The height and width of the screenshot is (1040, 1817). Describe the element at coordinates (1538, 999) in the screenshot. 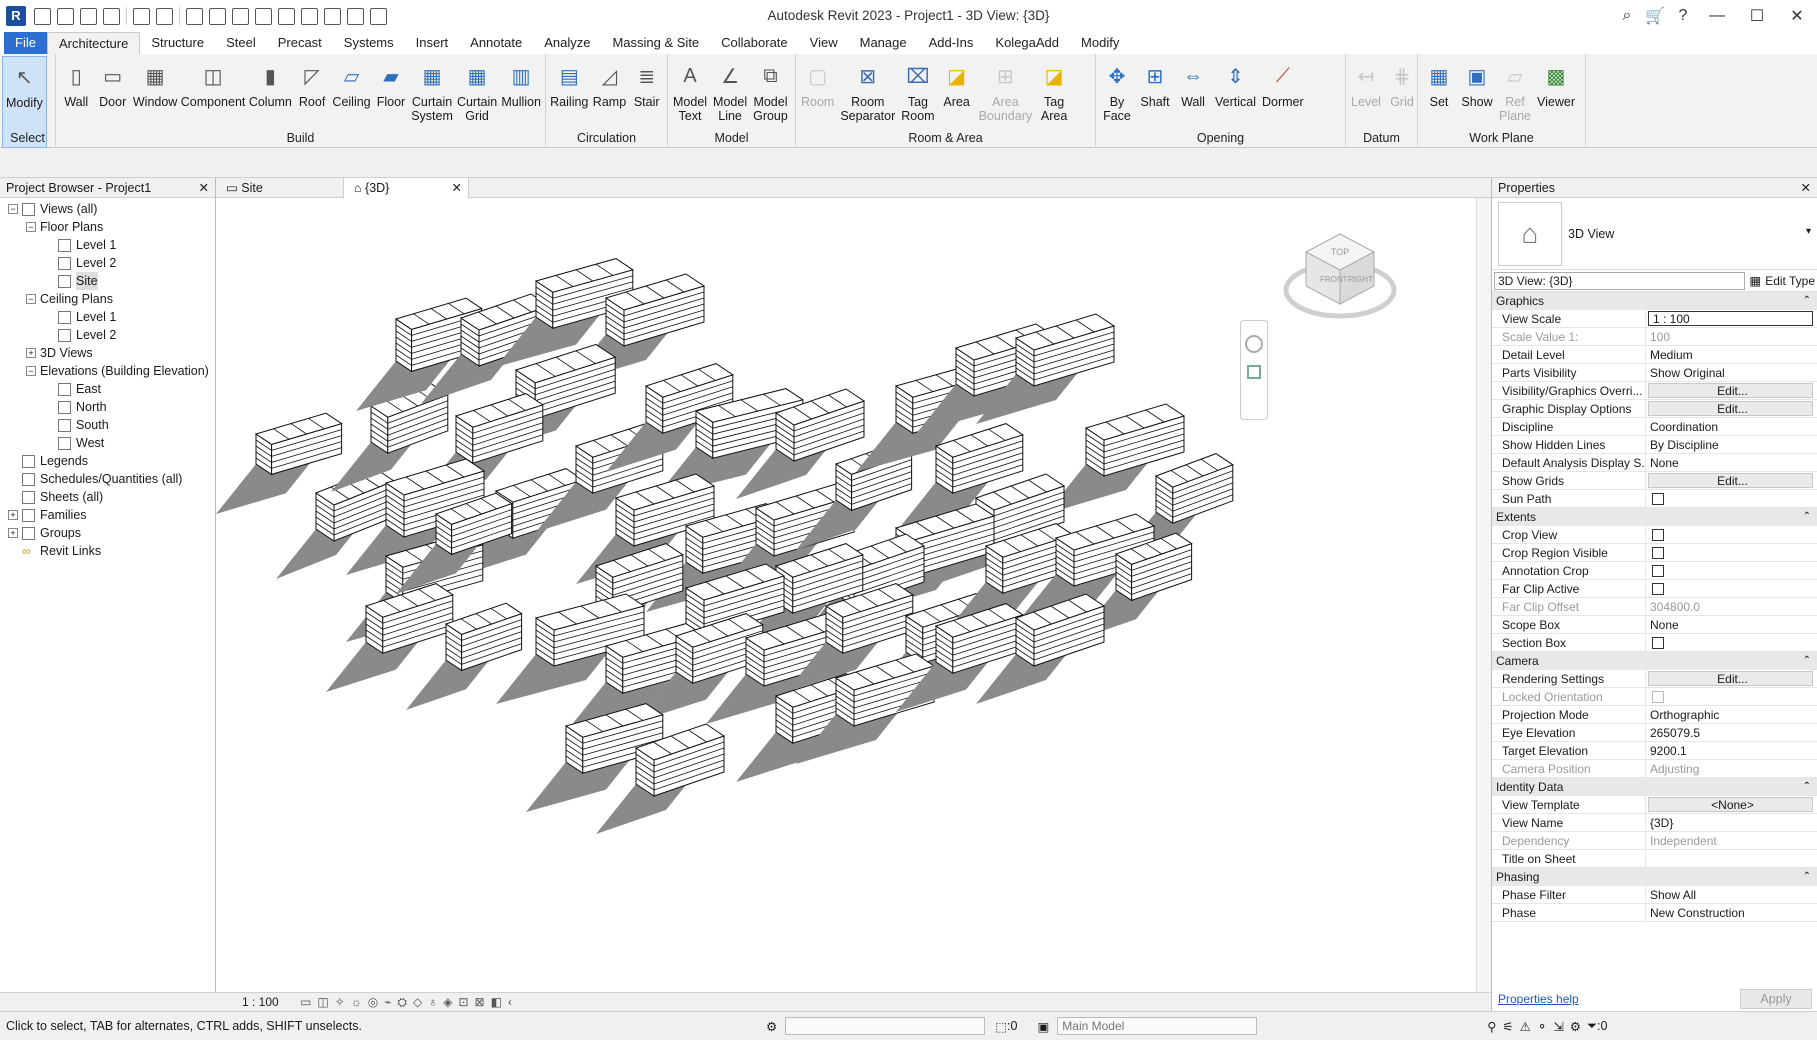

I see `properties-help-link: Properties help` at that location.